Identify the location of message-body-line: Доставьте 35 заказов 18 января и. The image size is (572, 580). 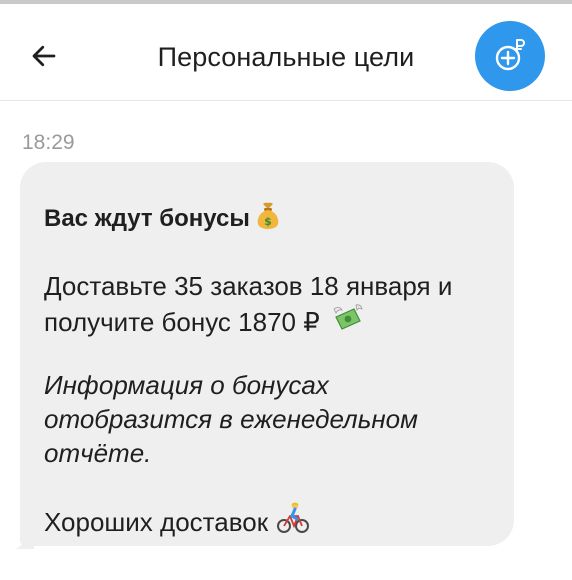
(248, 286).